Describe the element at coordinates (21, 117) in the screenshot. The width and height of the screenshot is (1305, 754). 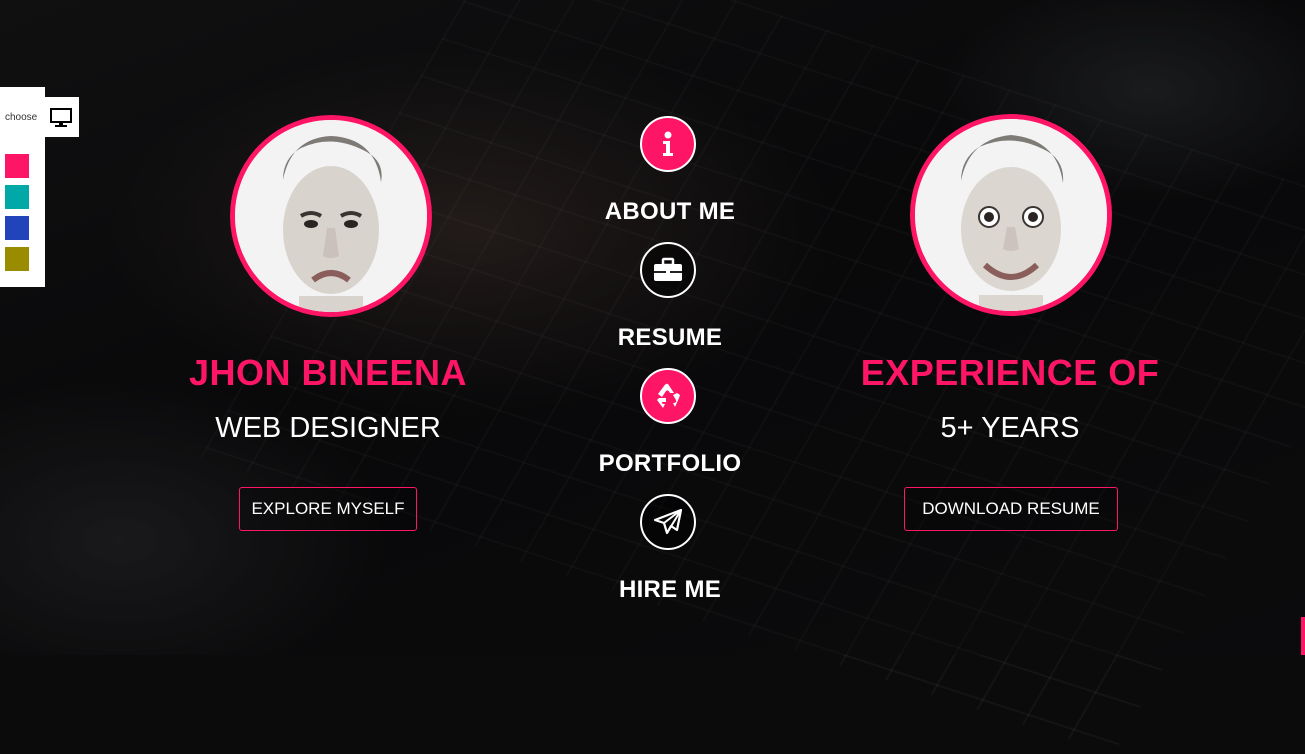
I see `switcher-label: choose` at that location.